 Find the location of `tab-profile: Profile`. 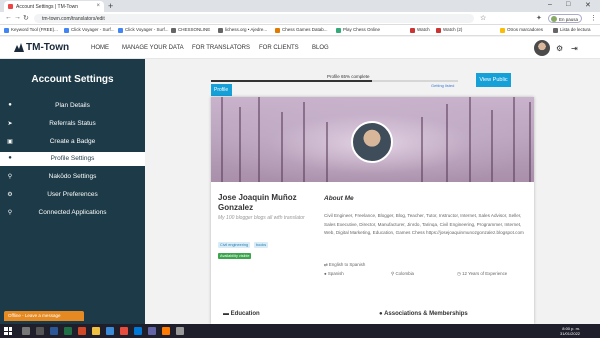

tab-profile: Profile is located at coordinates (221, 90).